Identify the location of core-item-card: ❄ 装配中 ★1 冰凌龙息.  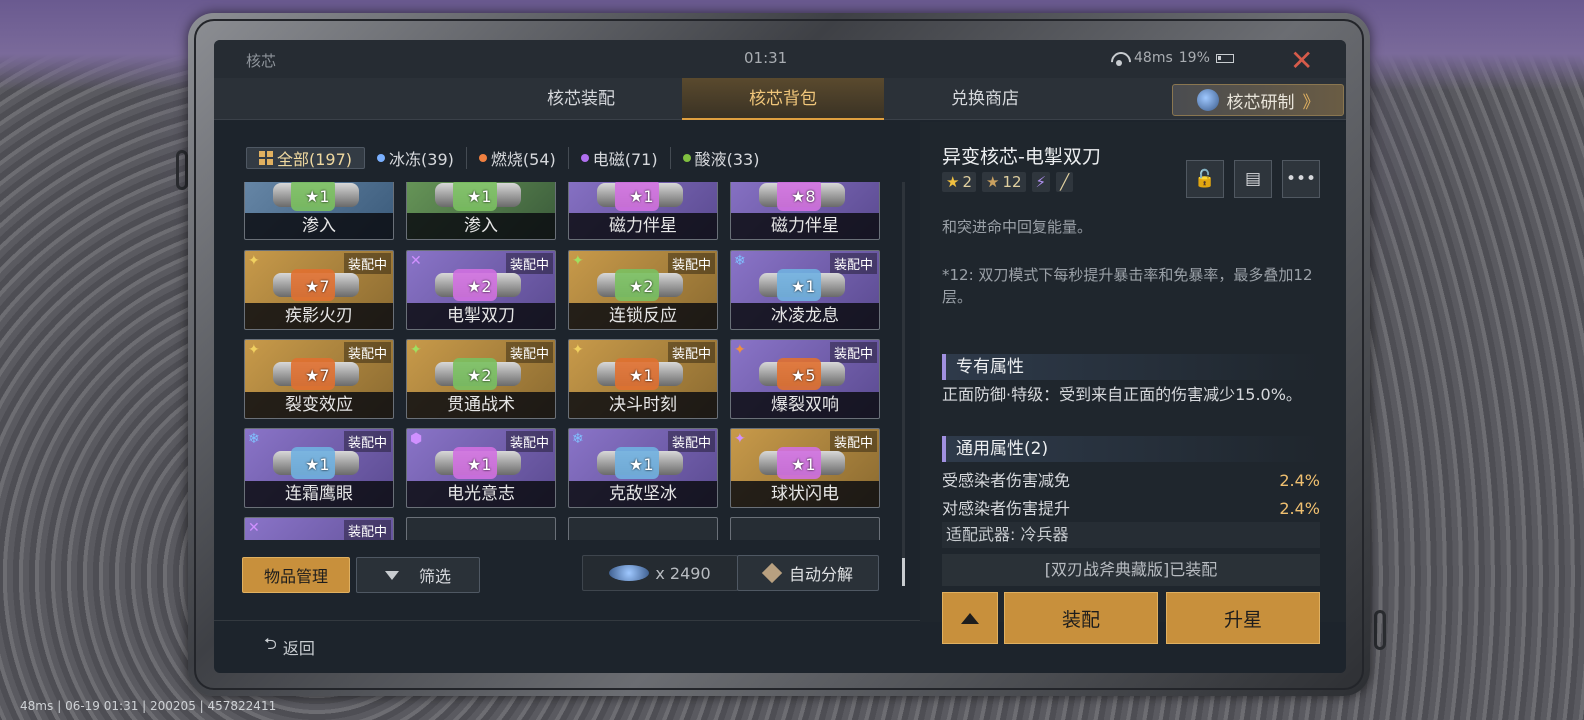
(805, 290).